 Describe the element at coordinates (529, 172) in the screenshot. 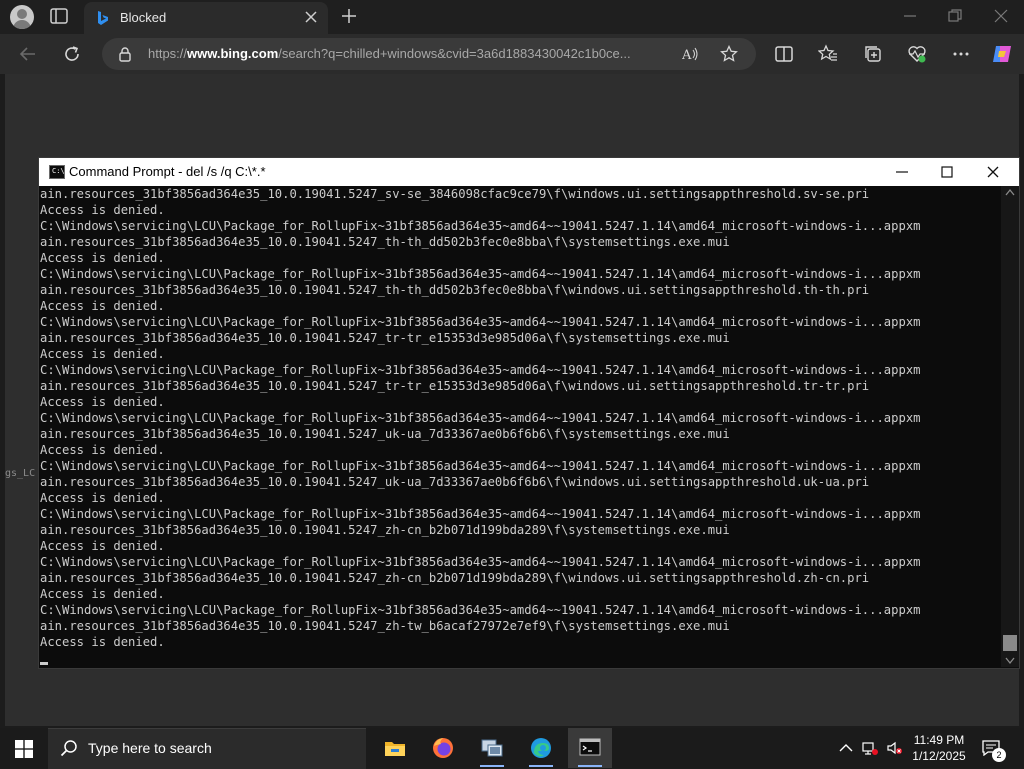

I see `command-prompt-title-bar: C:\ Command Prompt - del /s /q C:\*.*` at that location.